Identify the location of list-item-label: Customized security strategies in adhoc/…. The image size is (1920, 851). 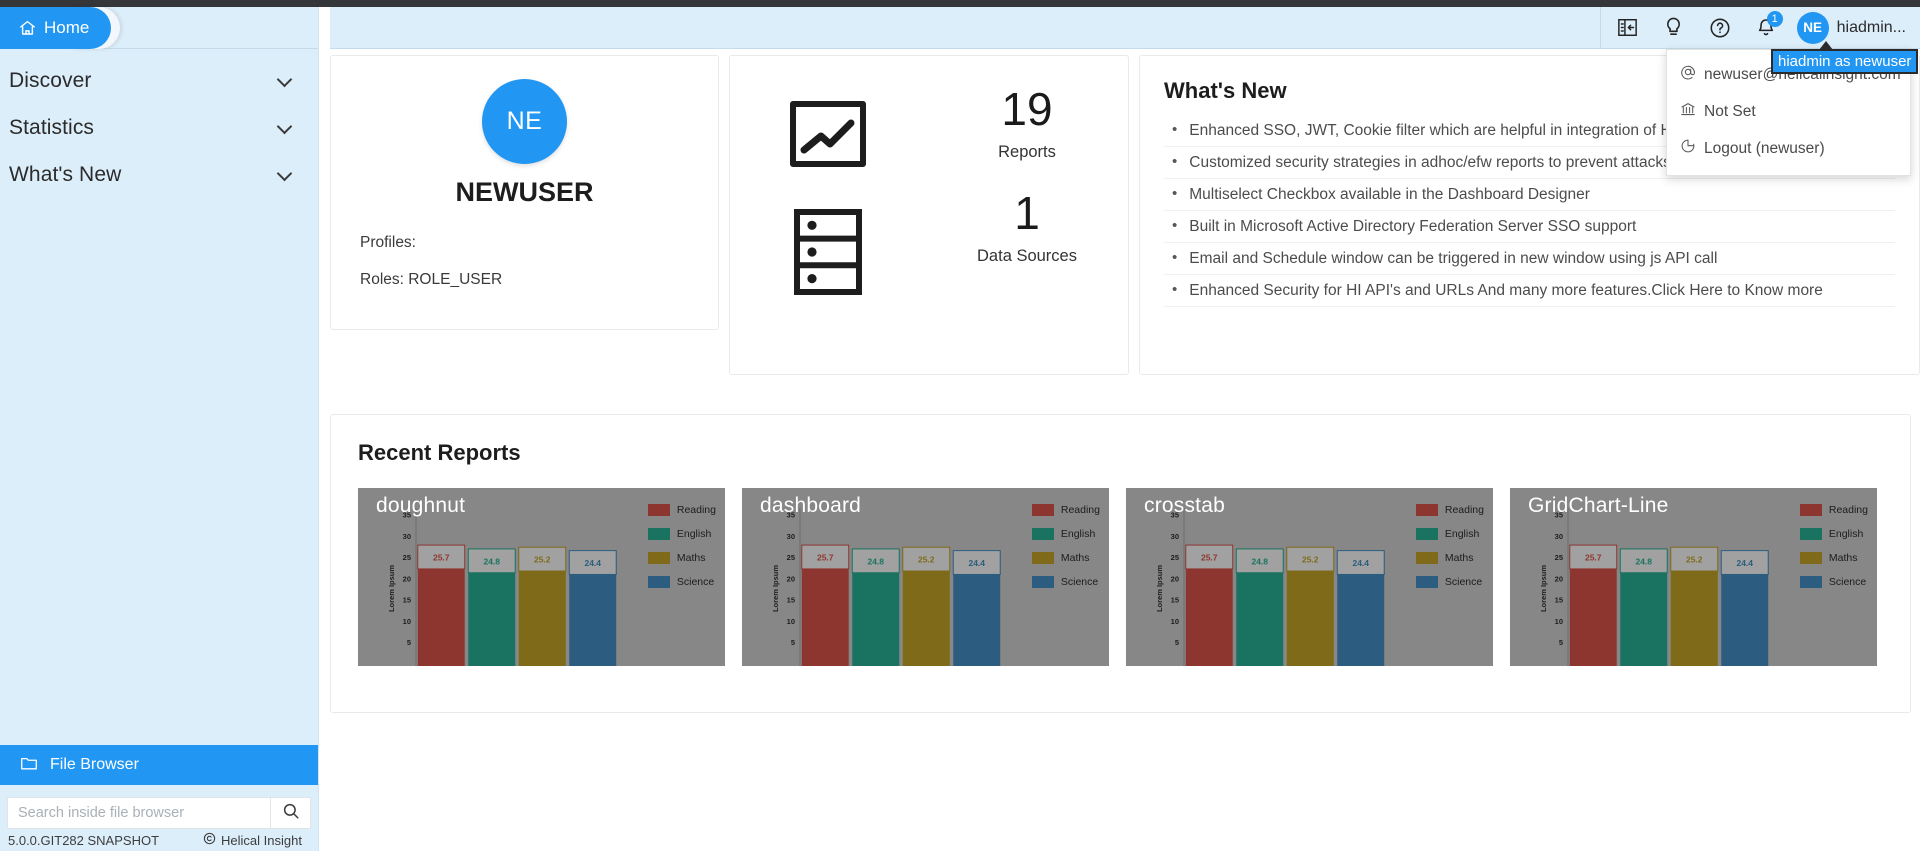
(1430, 162).